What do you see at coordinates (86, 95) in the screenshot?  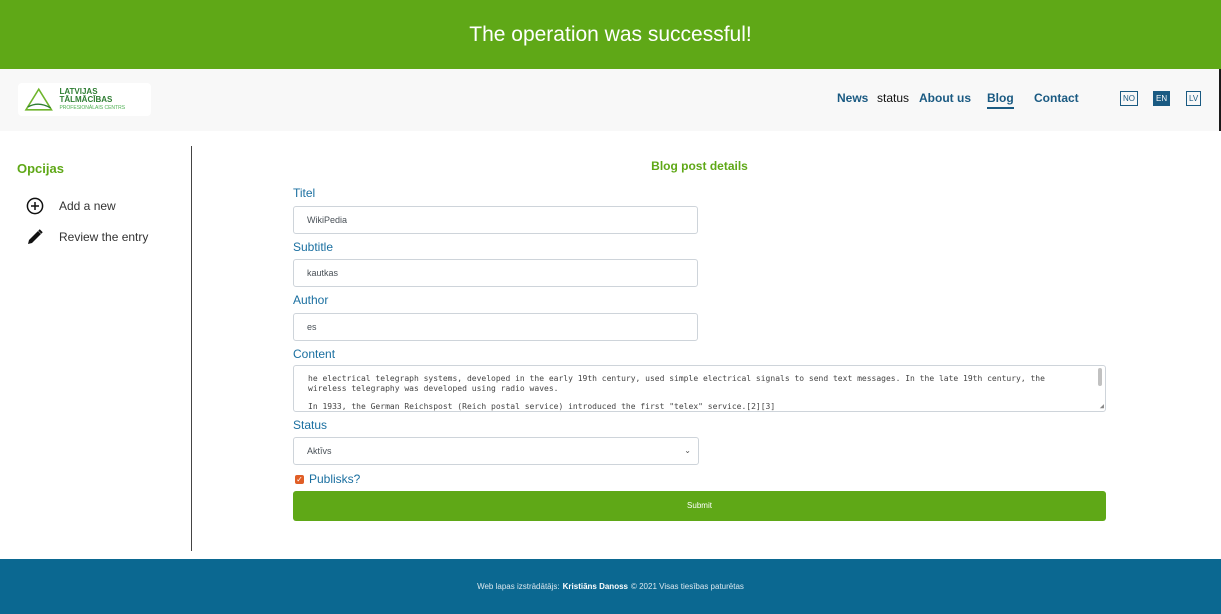 I see `logo-line1: LATVIJAS TĀLMĀCĪBAS` at bounding box center [86, 95].